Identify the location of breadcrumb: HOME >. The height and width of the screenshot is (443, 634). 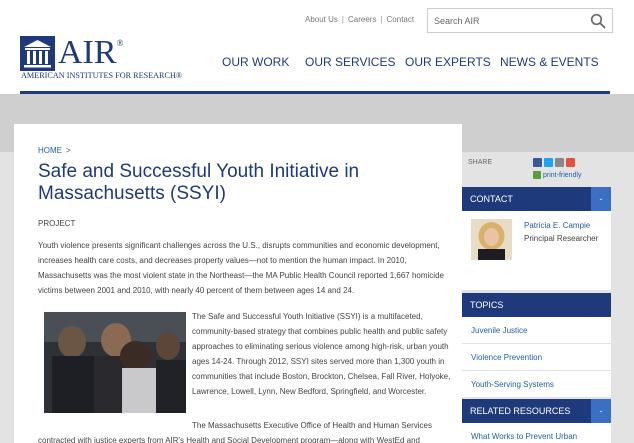
(54, 150).